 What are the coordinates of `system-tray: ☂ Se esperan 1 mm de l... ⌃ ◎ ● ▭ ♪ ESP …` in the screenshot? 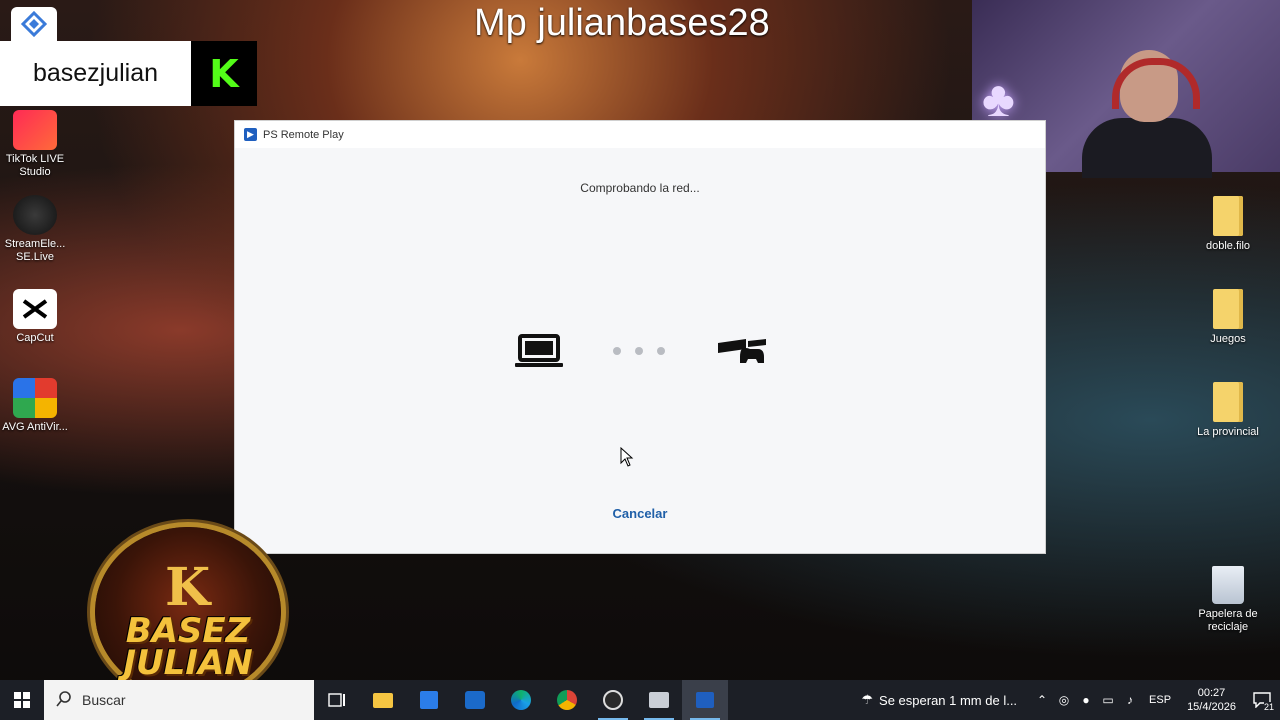 It's located at (1070, 700).